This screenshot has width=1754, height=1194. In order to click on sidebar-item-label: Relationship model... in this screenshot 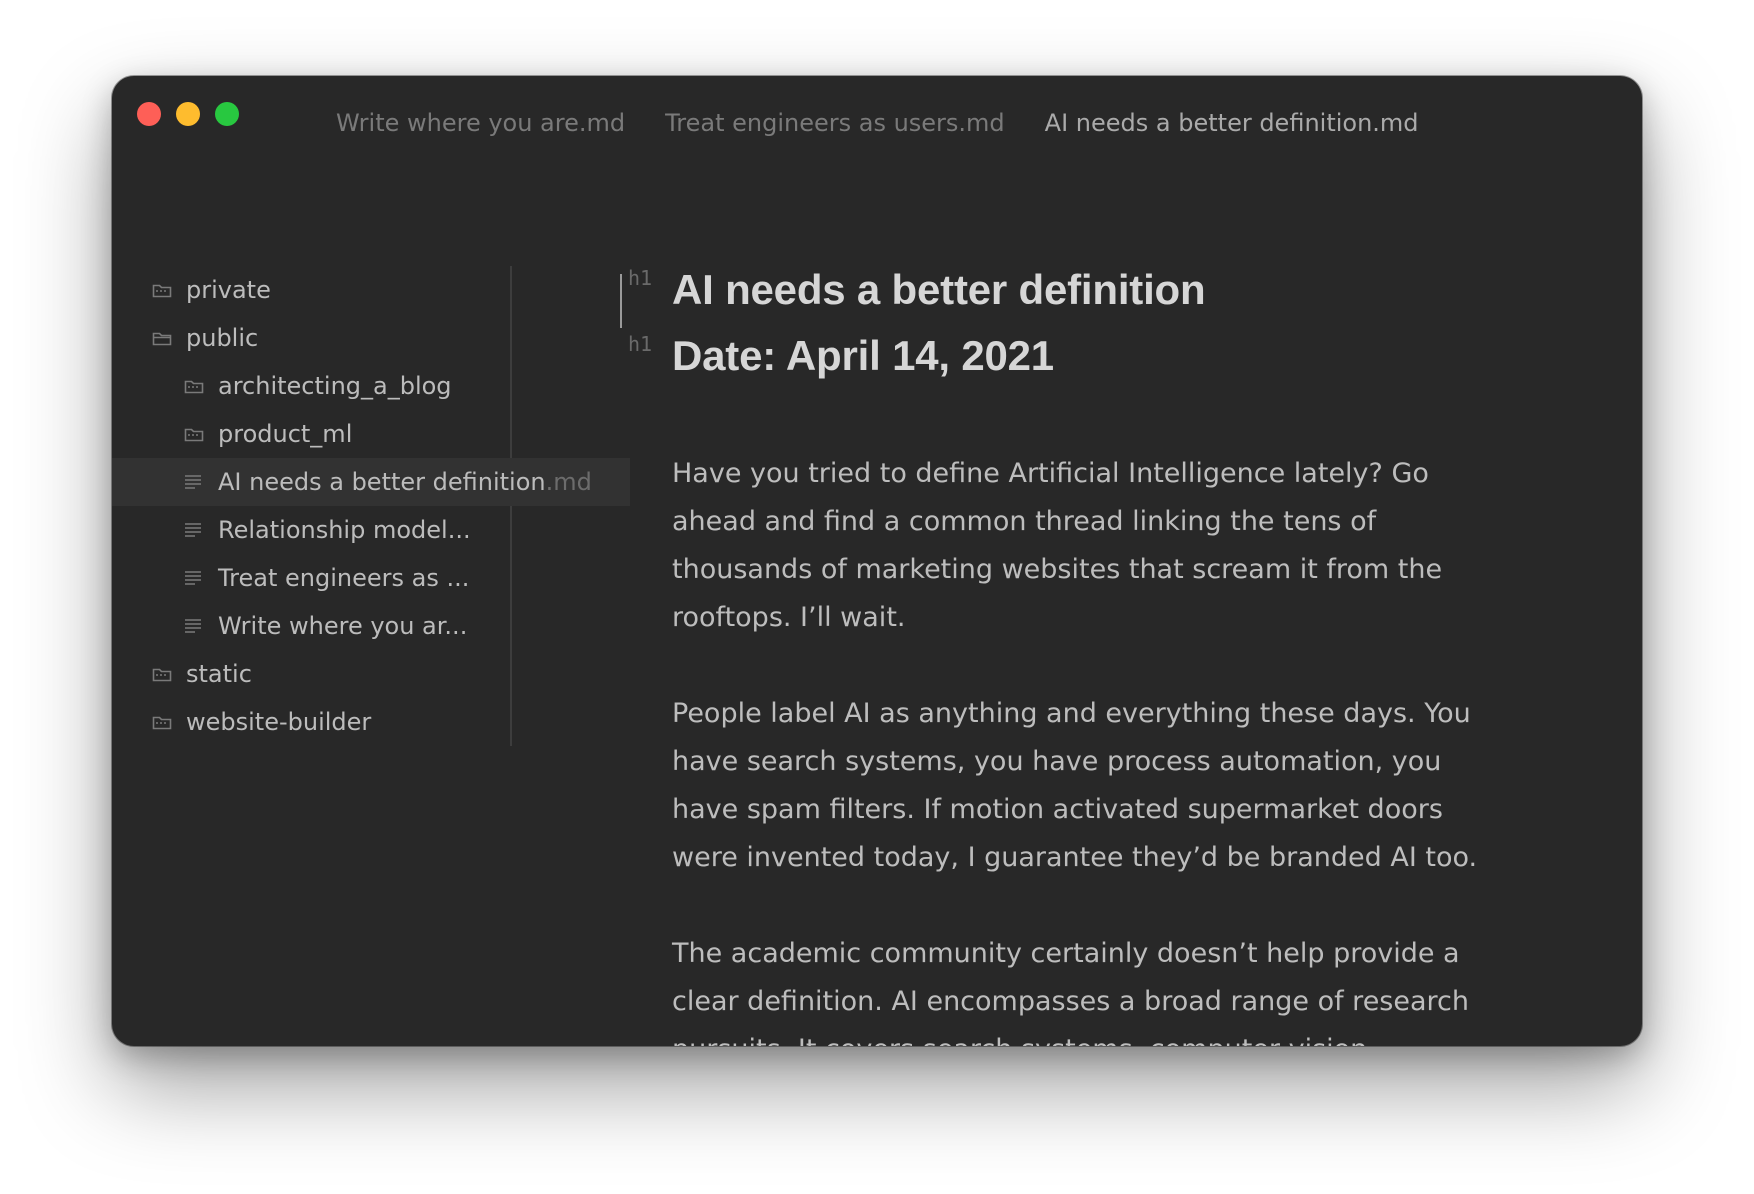, I will do `click(344, 530)`.